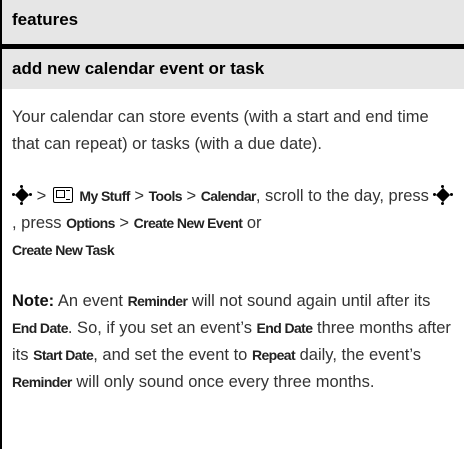  I want to click on note-text: An event, so click(91, 301).